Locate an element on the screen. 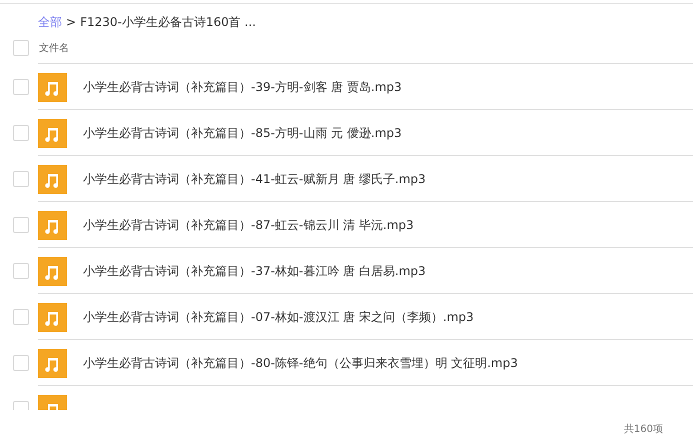 The image size is (693, 445). file-name: 小学生必背古诗词（补充篇目）-85-方明-山雨 元 僾逊.mp3 is located at coordinates (242, 133).